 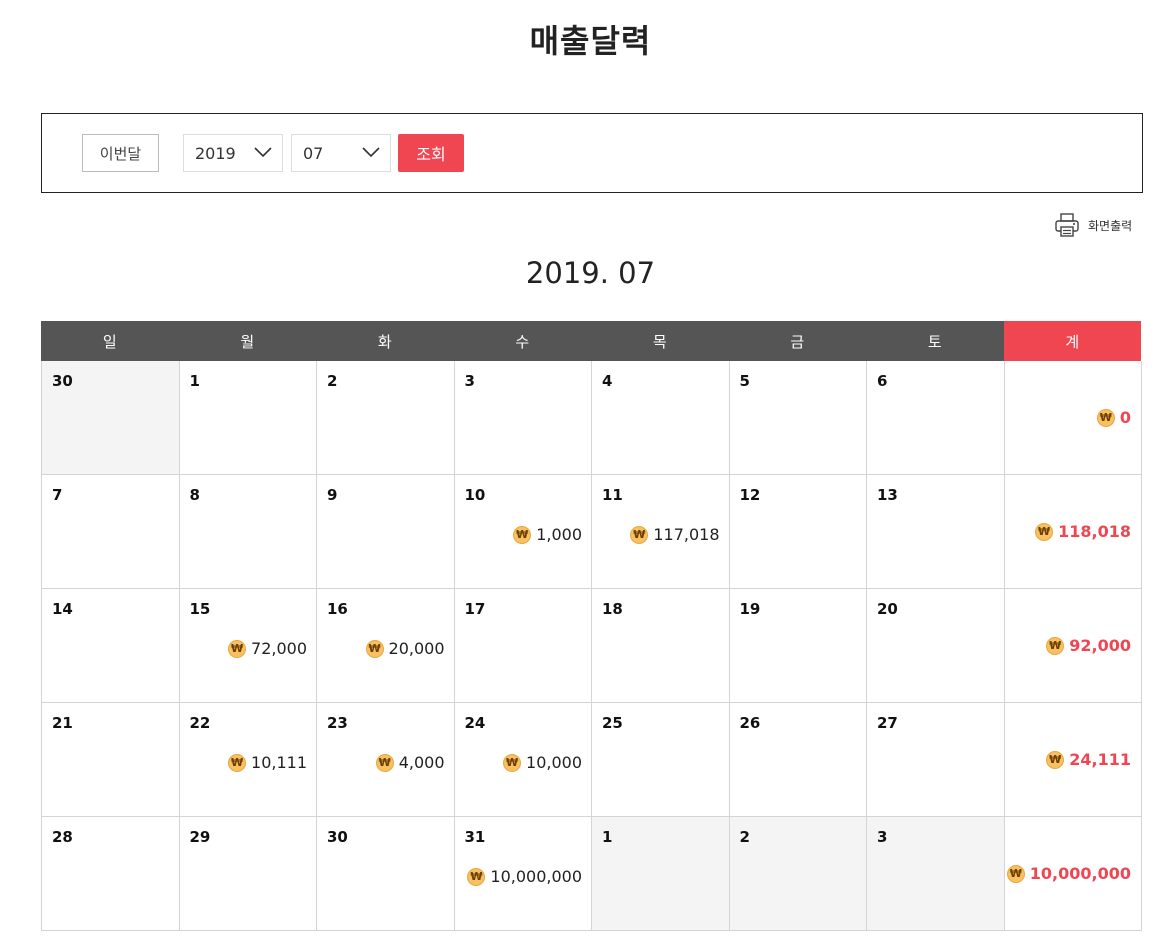 I want to click on calendar-day-cell: 11 ₩117,018, so click(x=661, y=532).